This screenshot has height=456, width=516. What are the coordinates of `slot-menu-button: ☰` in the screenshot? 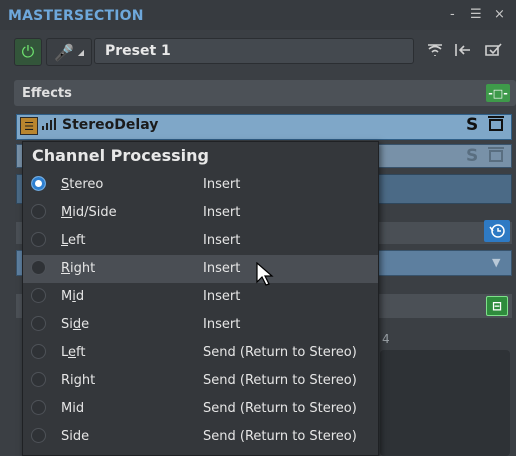 It's located at (29, 126).